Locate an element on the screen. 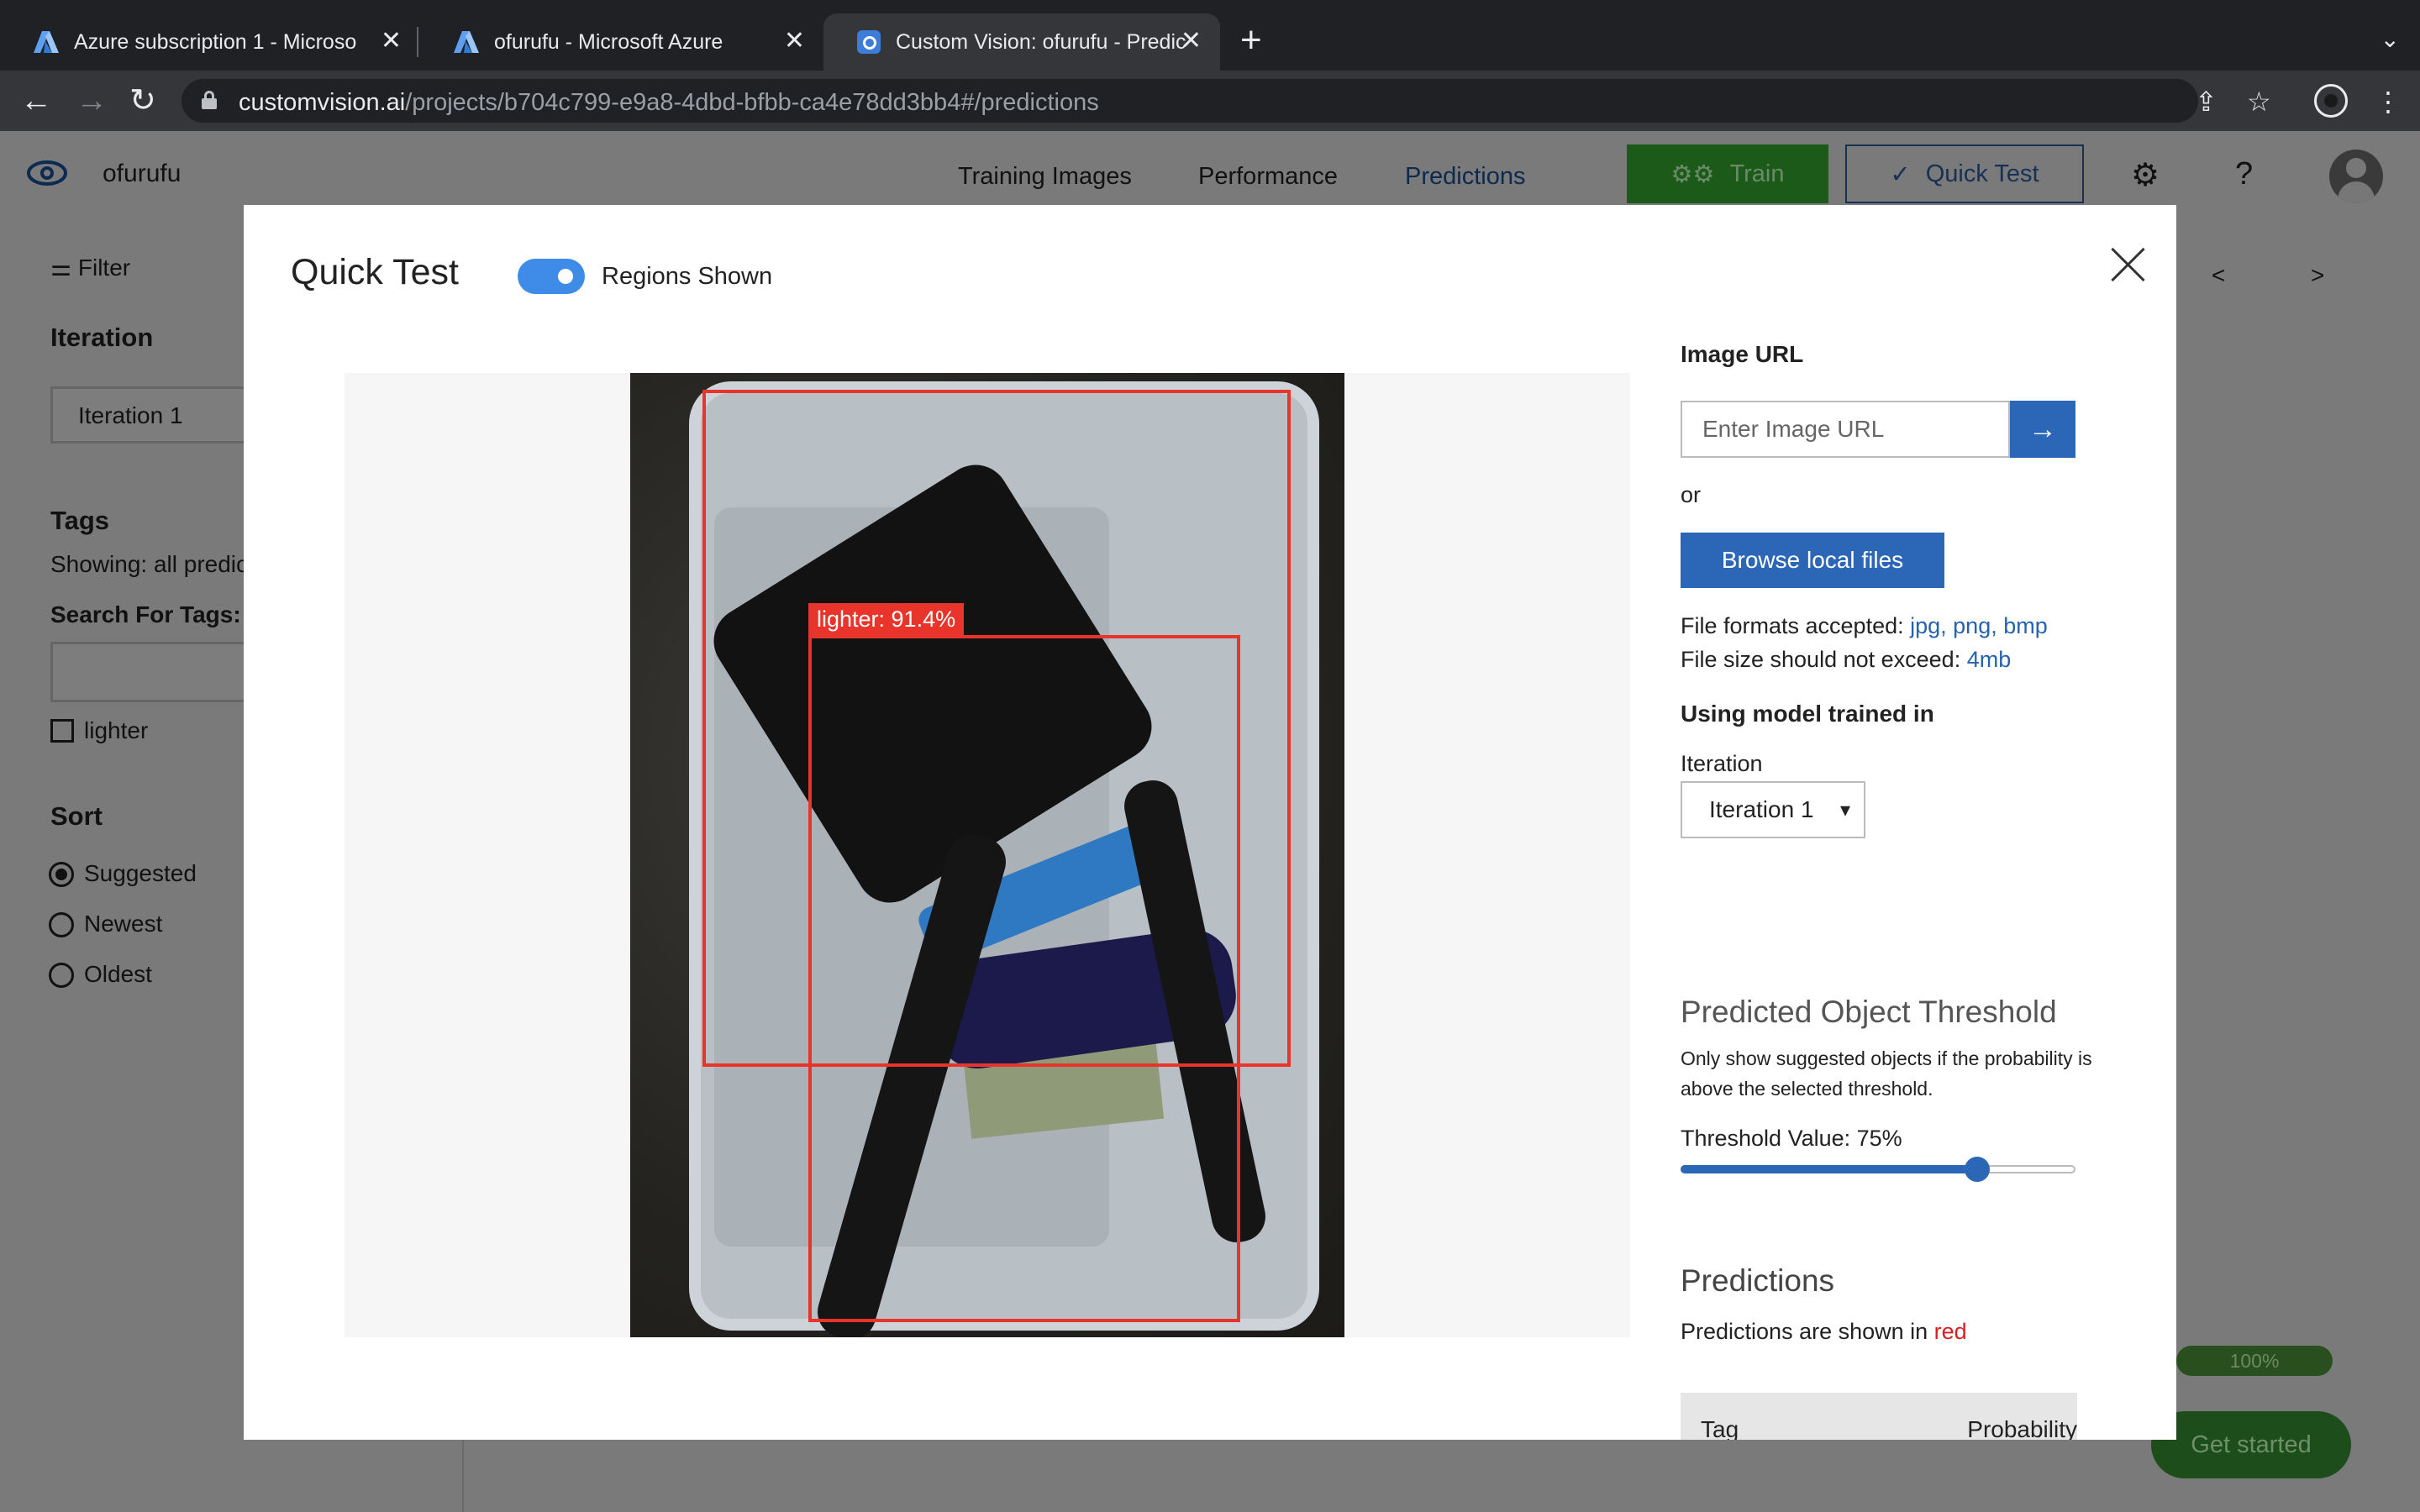  avatar is located at coordinates (2356, 176).